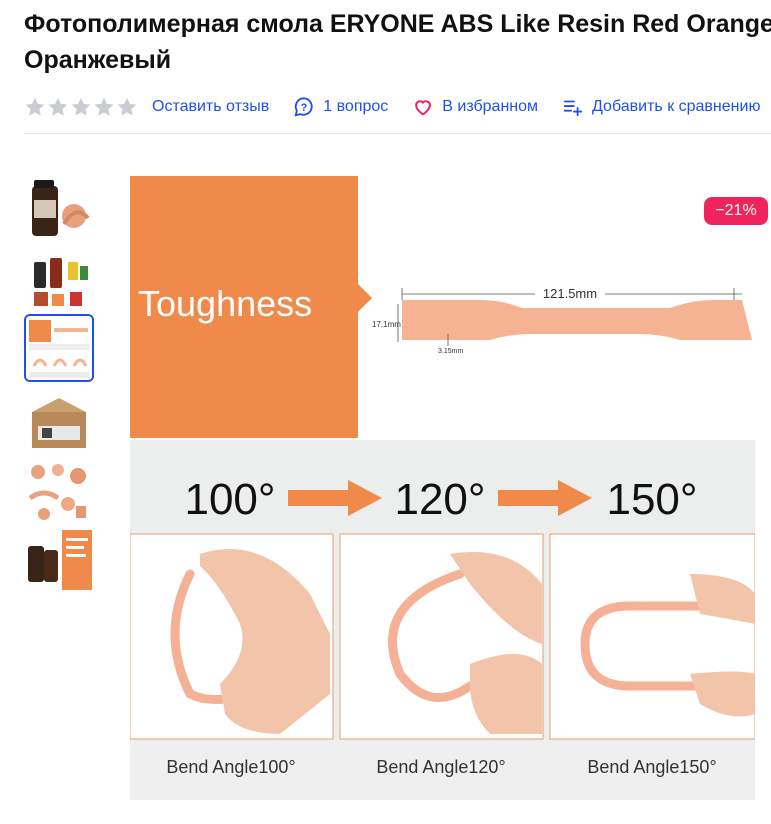  Describe the element at coordinates (210, 107) in the screenshot. I see `leave-review-link: Оставить отзыв` at that location.